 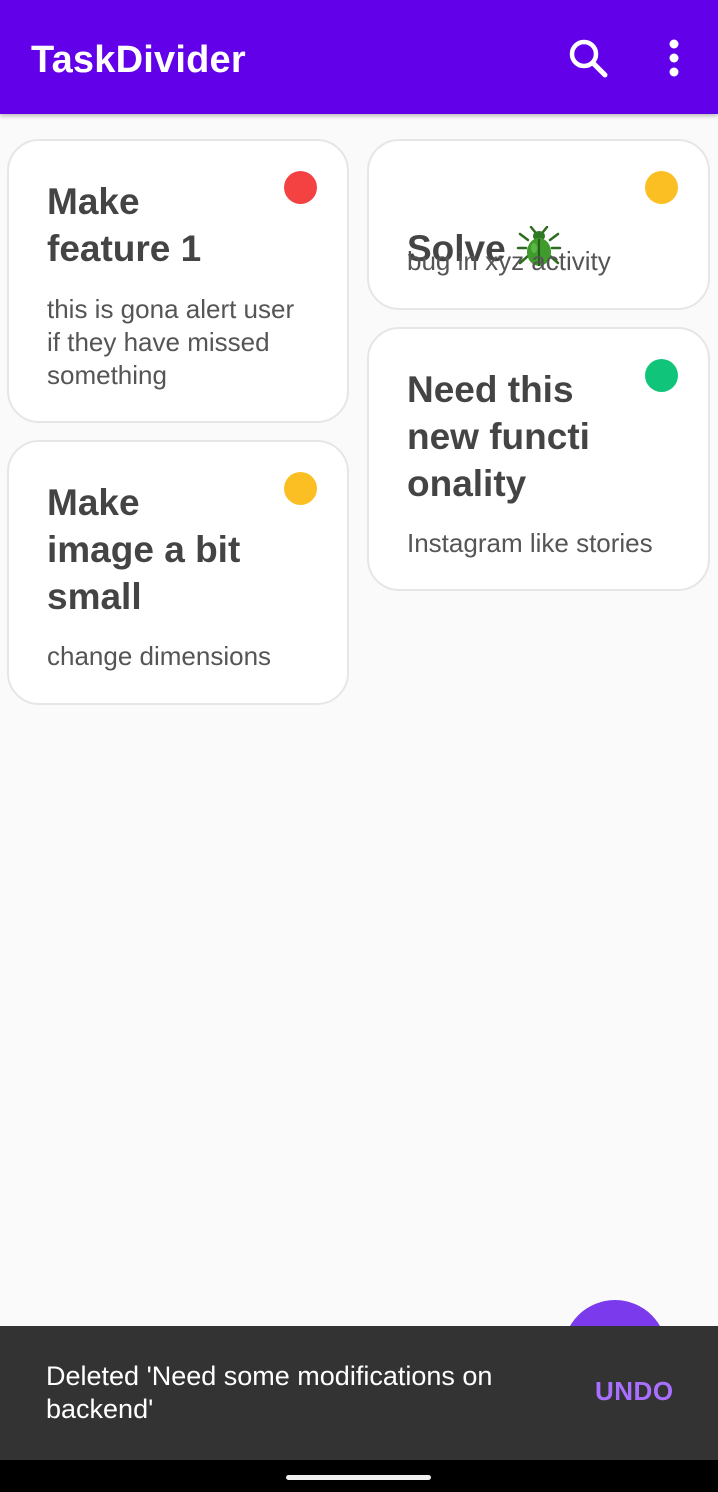 I want to click on undo-button: UNDO, so click(x=634, y=1391).